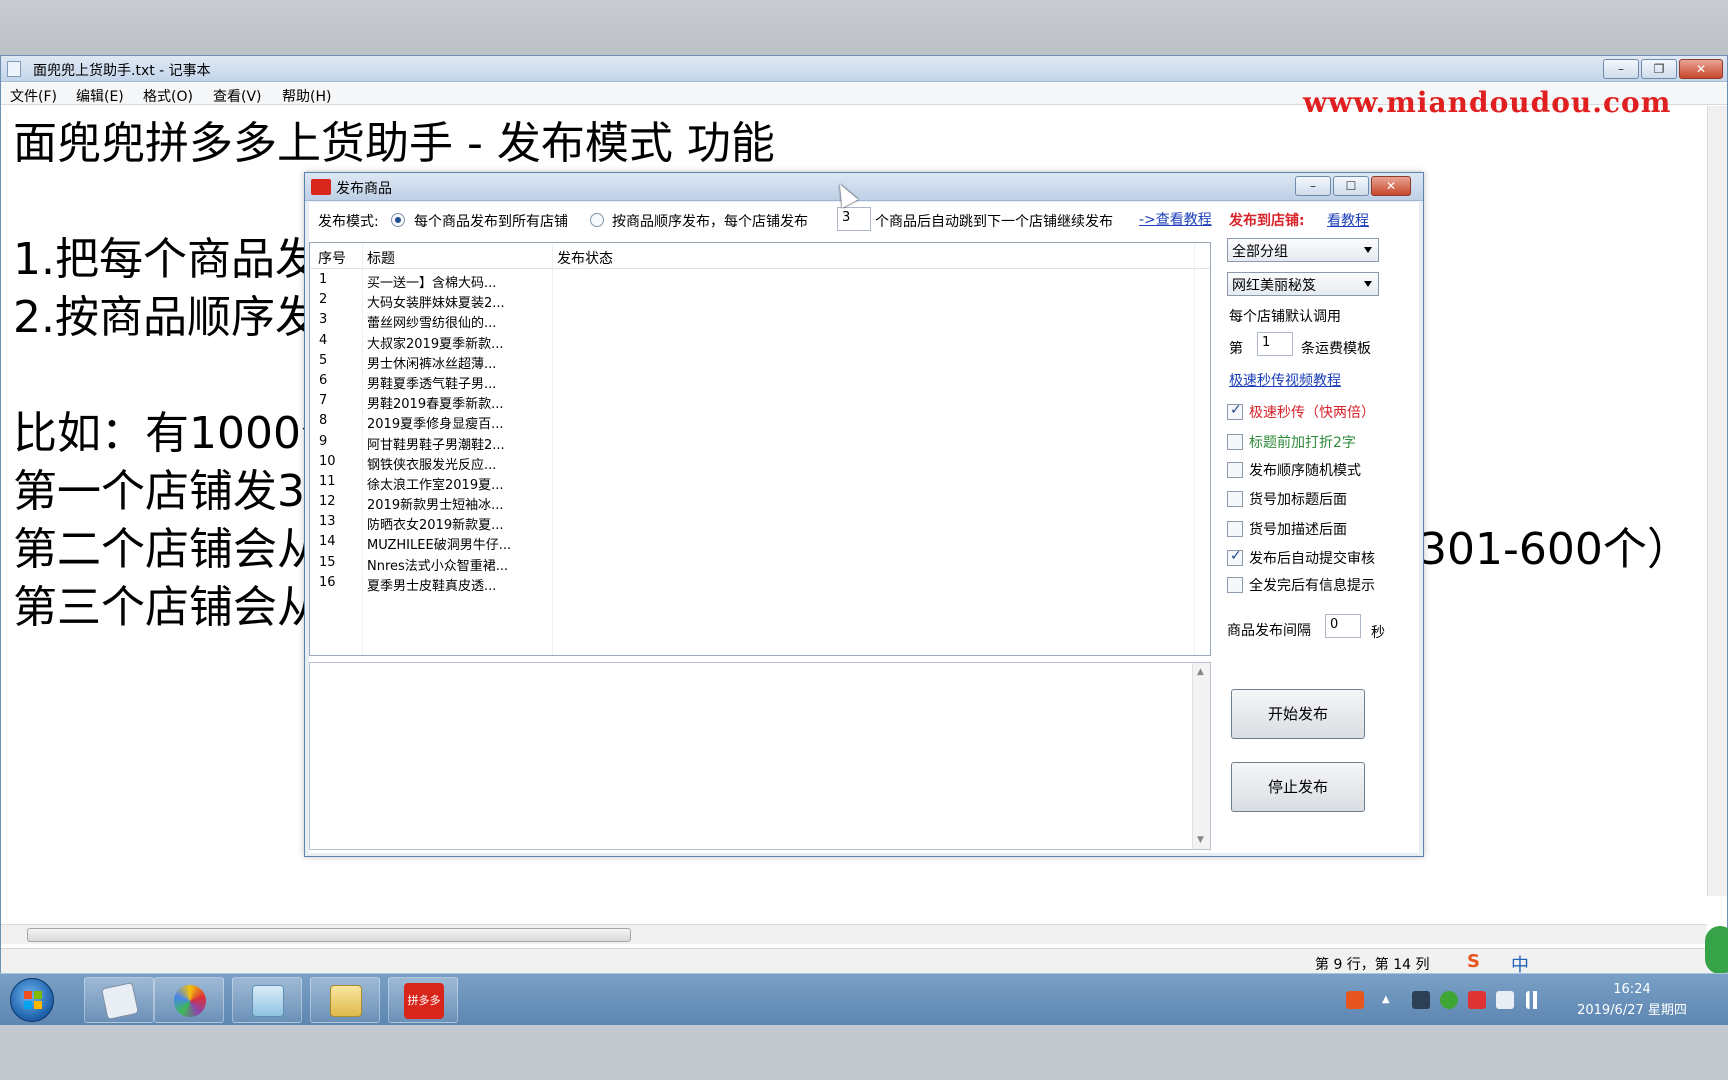 The image size is (1728, 1080). I want to click on option-label: 发布顺序随机模式, so click(1305, 470).